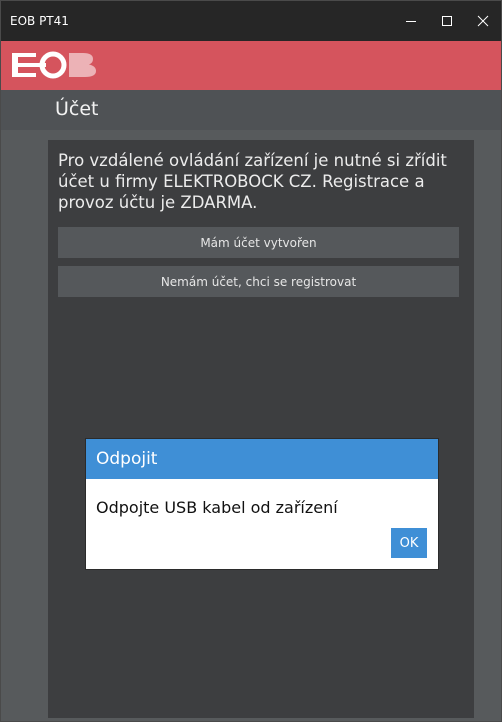 The width and height of the screenshot is (502, 722). I want to click on dialog-message: Odpojte USB kabel od zařízení, so click(217, 507).